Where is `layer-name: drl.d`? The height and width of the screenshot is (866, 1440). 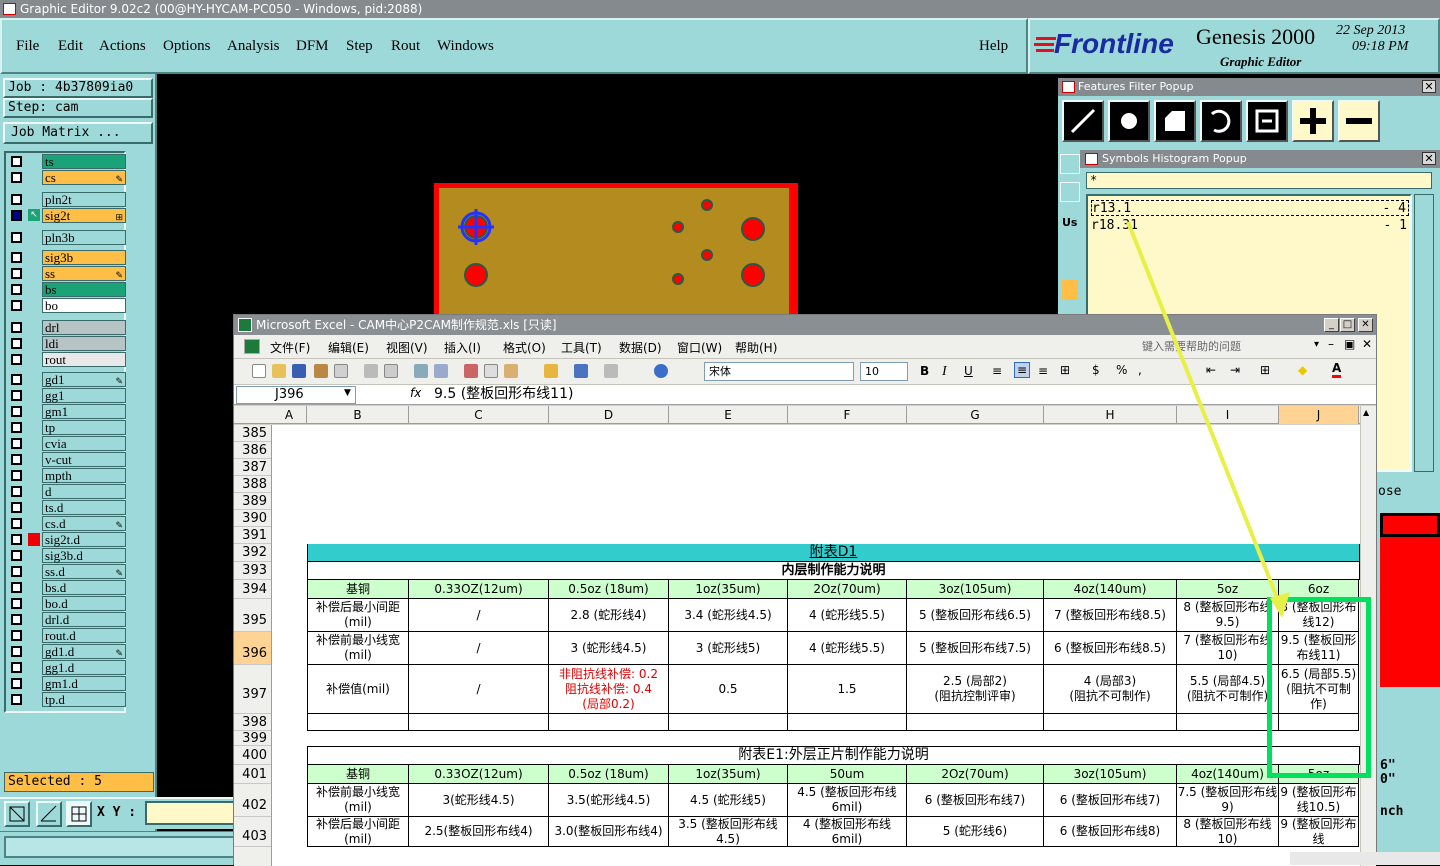
layer-name: drl.d is located at coordinates (84, 619).